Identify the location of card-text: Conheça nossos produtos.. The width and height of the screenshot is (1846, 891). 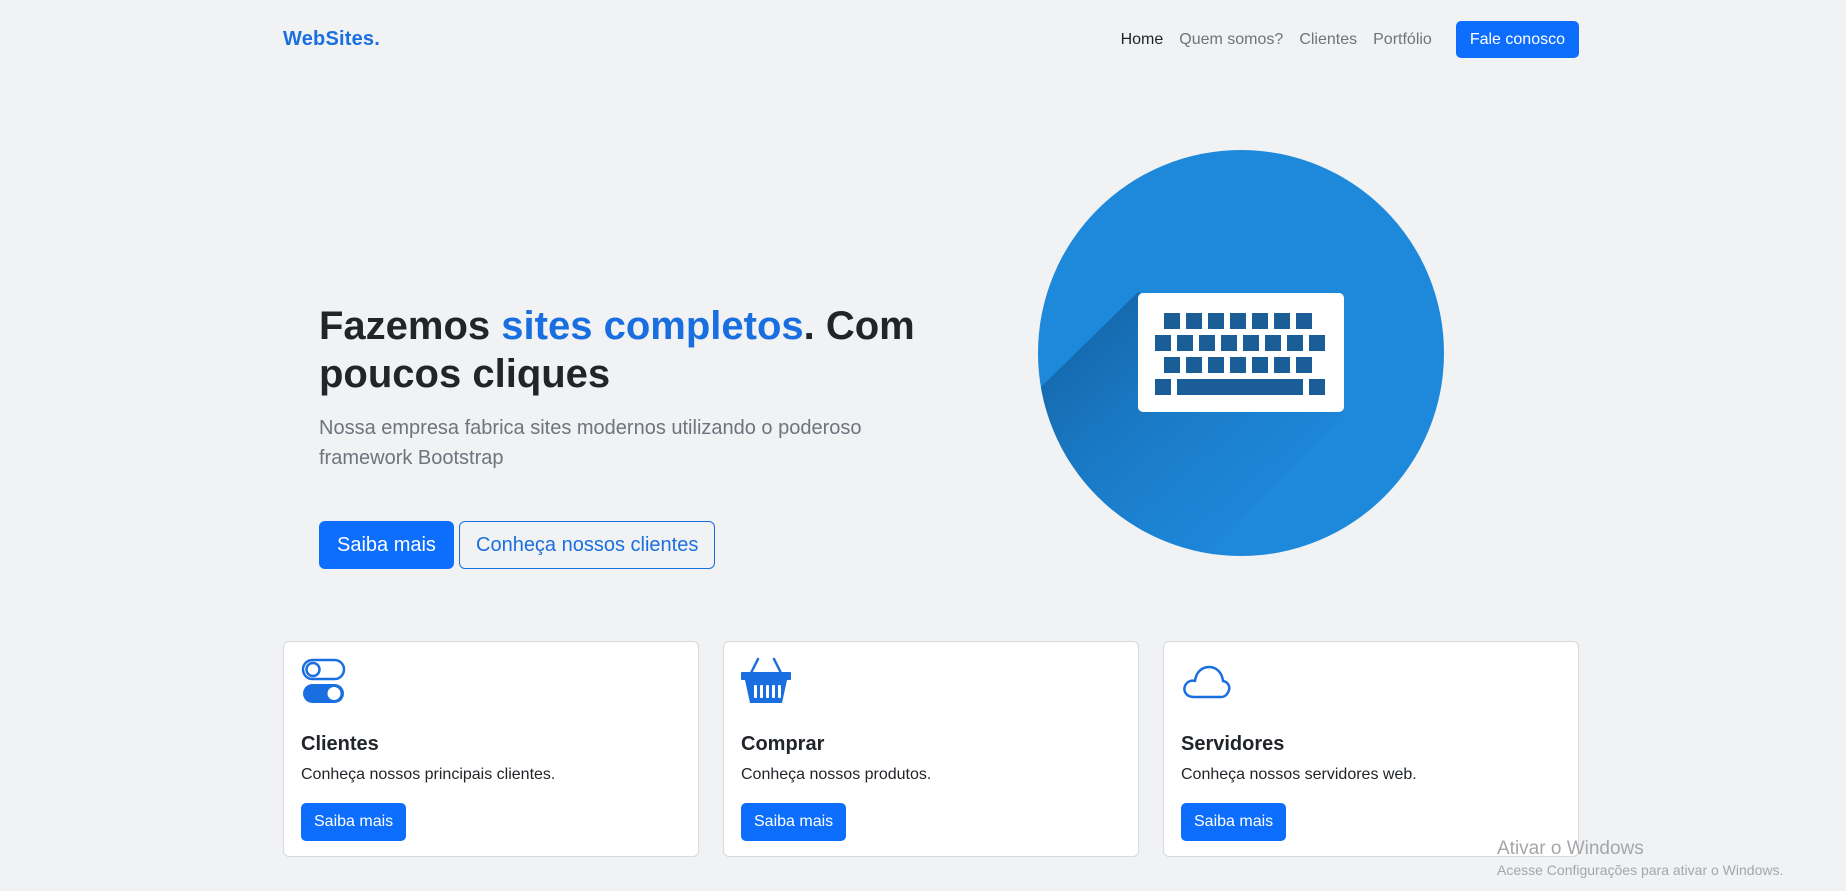
(836, 774).